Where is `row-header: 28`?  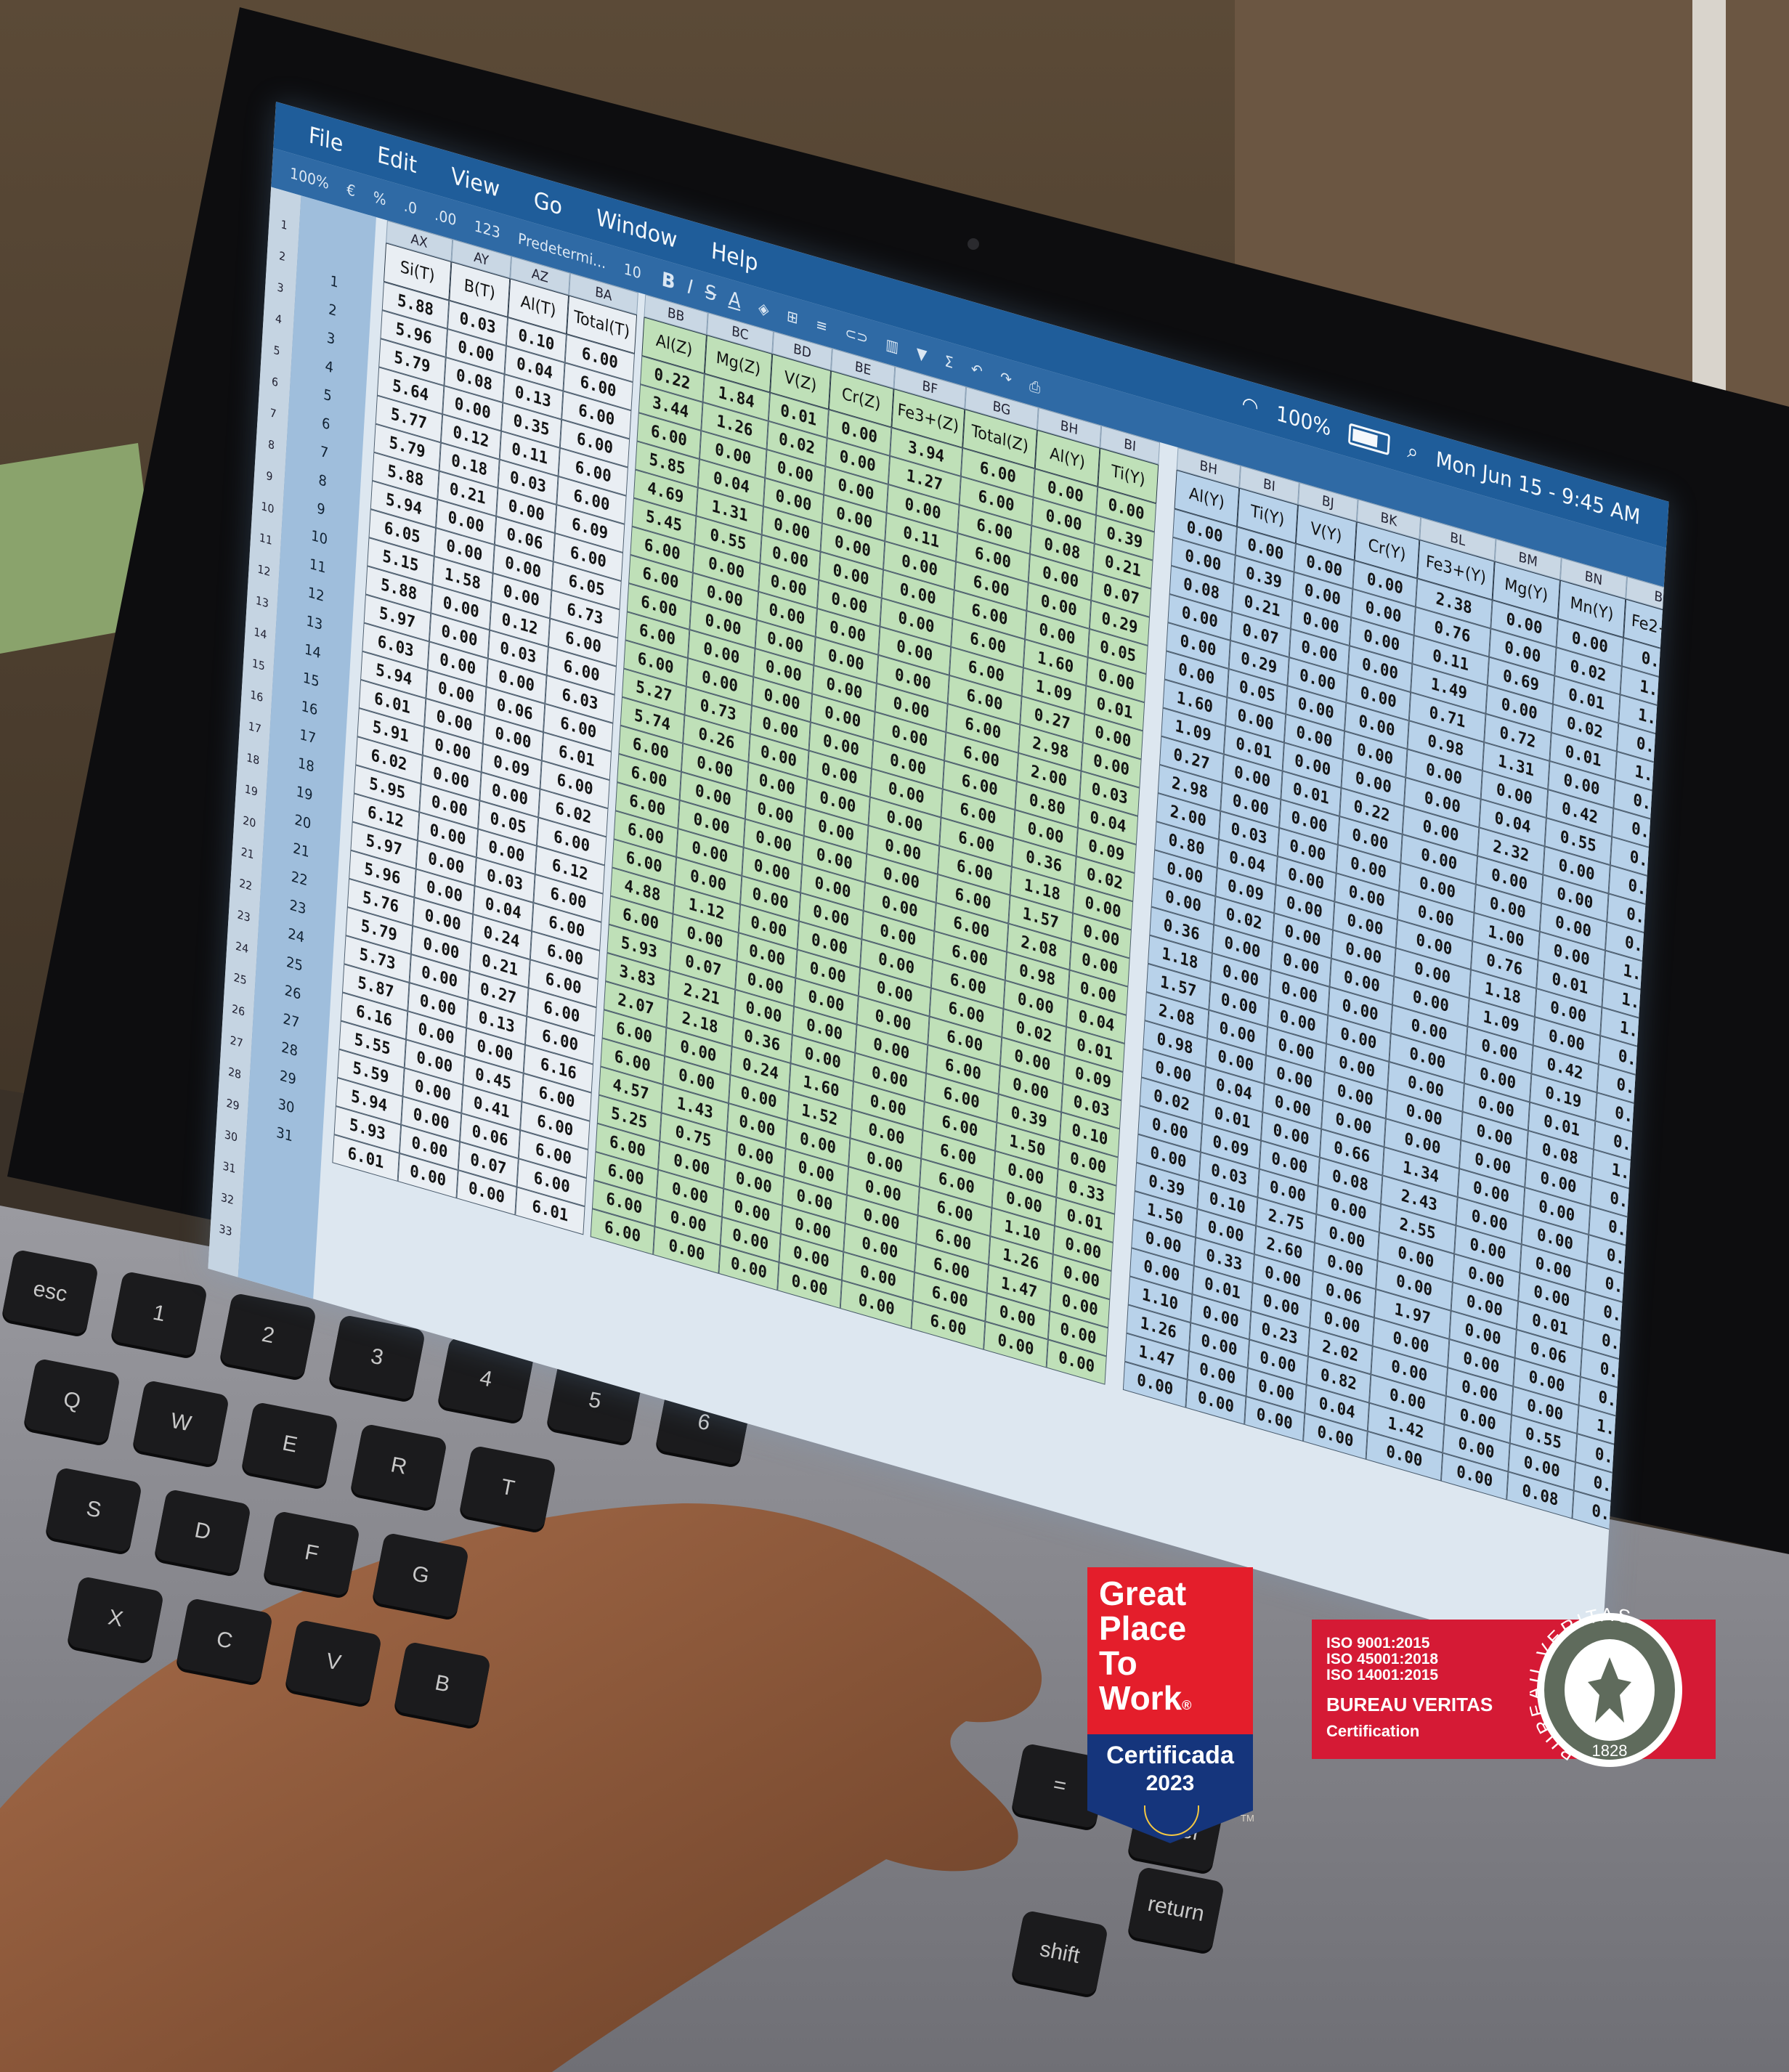
row-header: 28 is located at coordinates (235, 1073).